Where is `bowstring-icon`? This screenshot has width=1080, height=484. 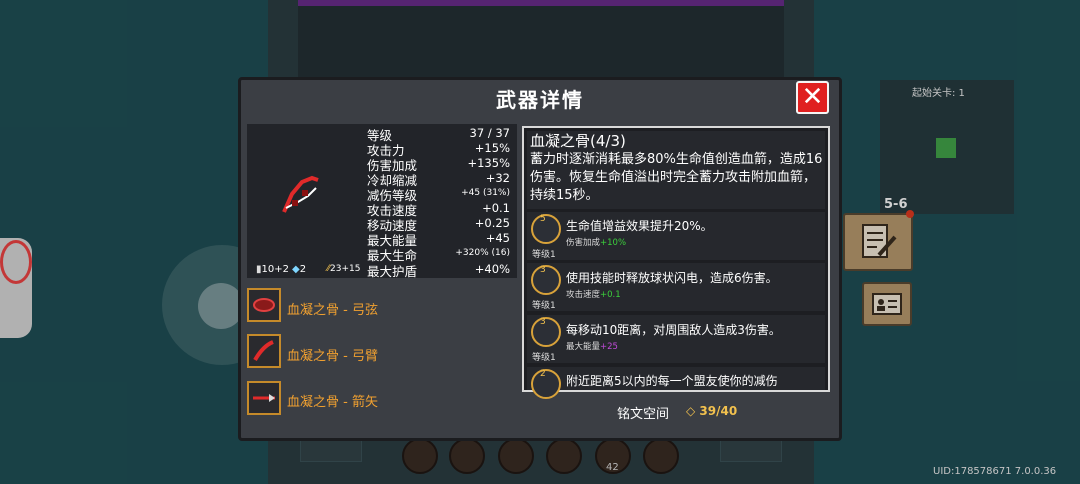 bowstring-icon is located at coordinates (264, 305).